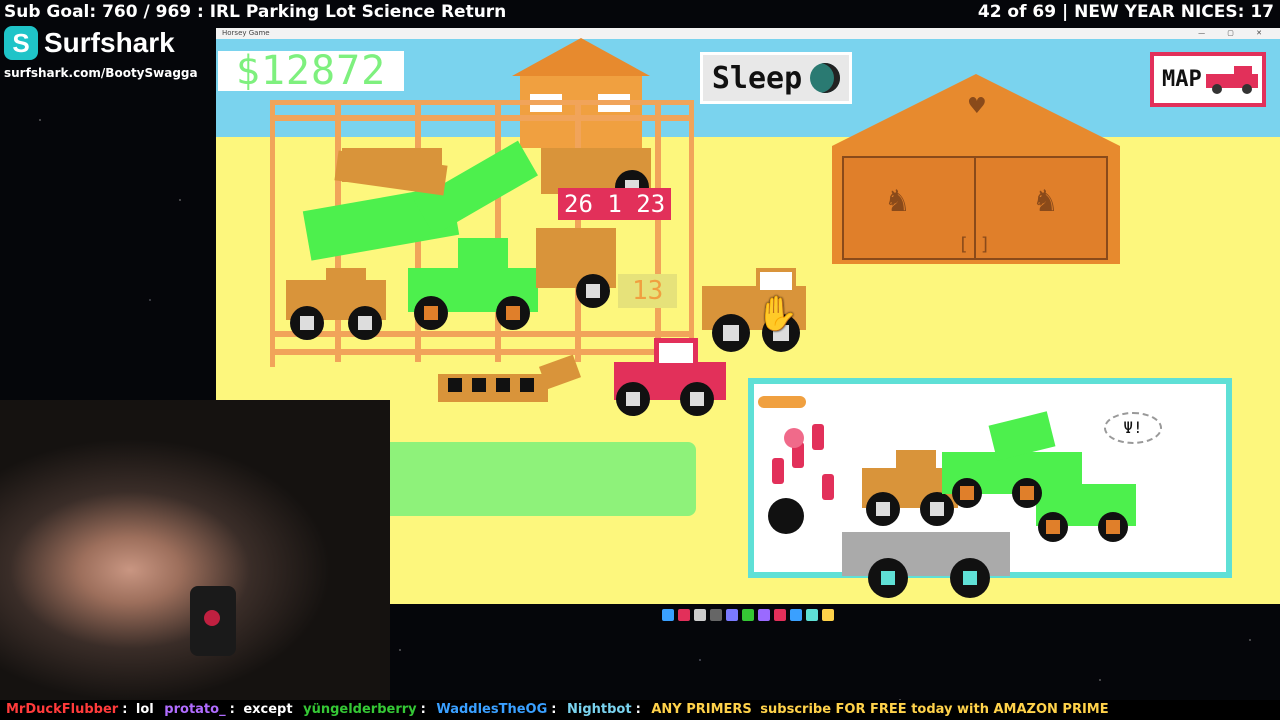 The height and width of the screenshot is (720, 1280). Describe the element at coordinates (782, 402) in the screenshot. I see `bone-icon` at that location.